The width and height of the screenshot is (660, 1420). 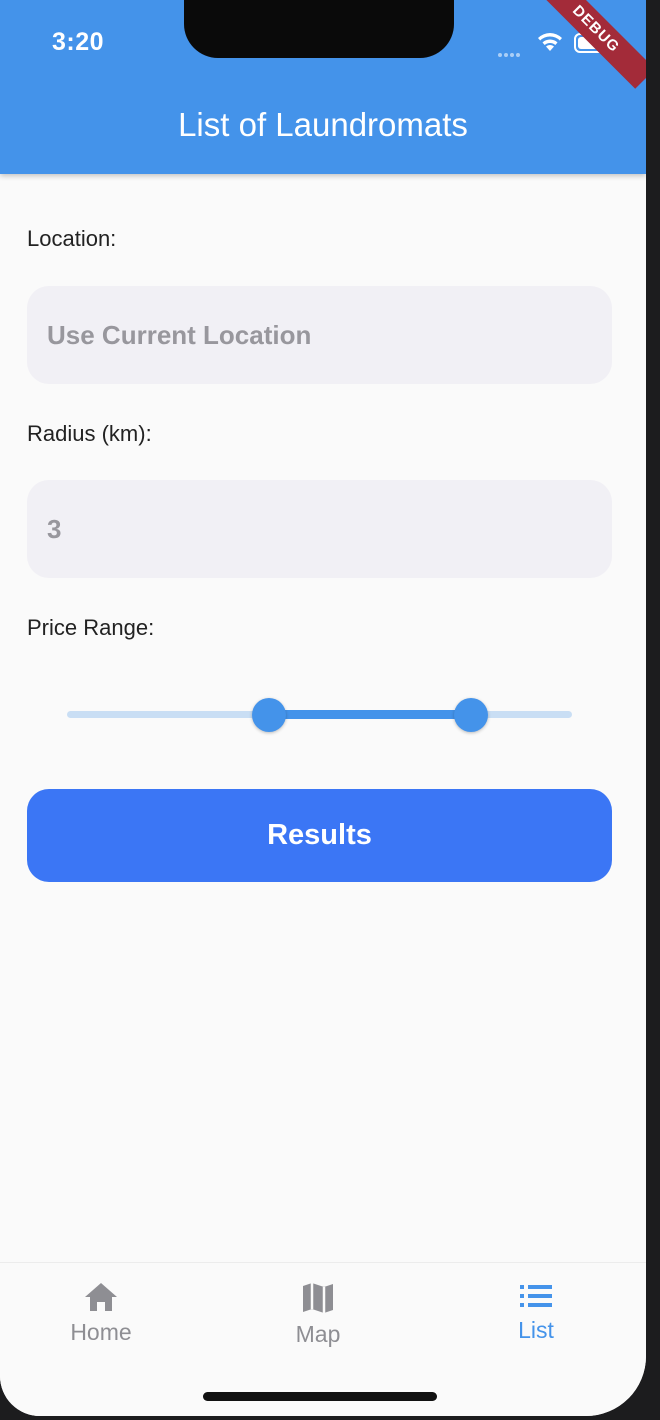 I want to click on home-indicator, so click(x=320, y=1396).